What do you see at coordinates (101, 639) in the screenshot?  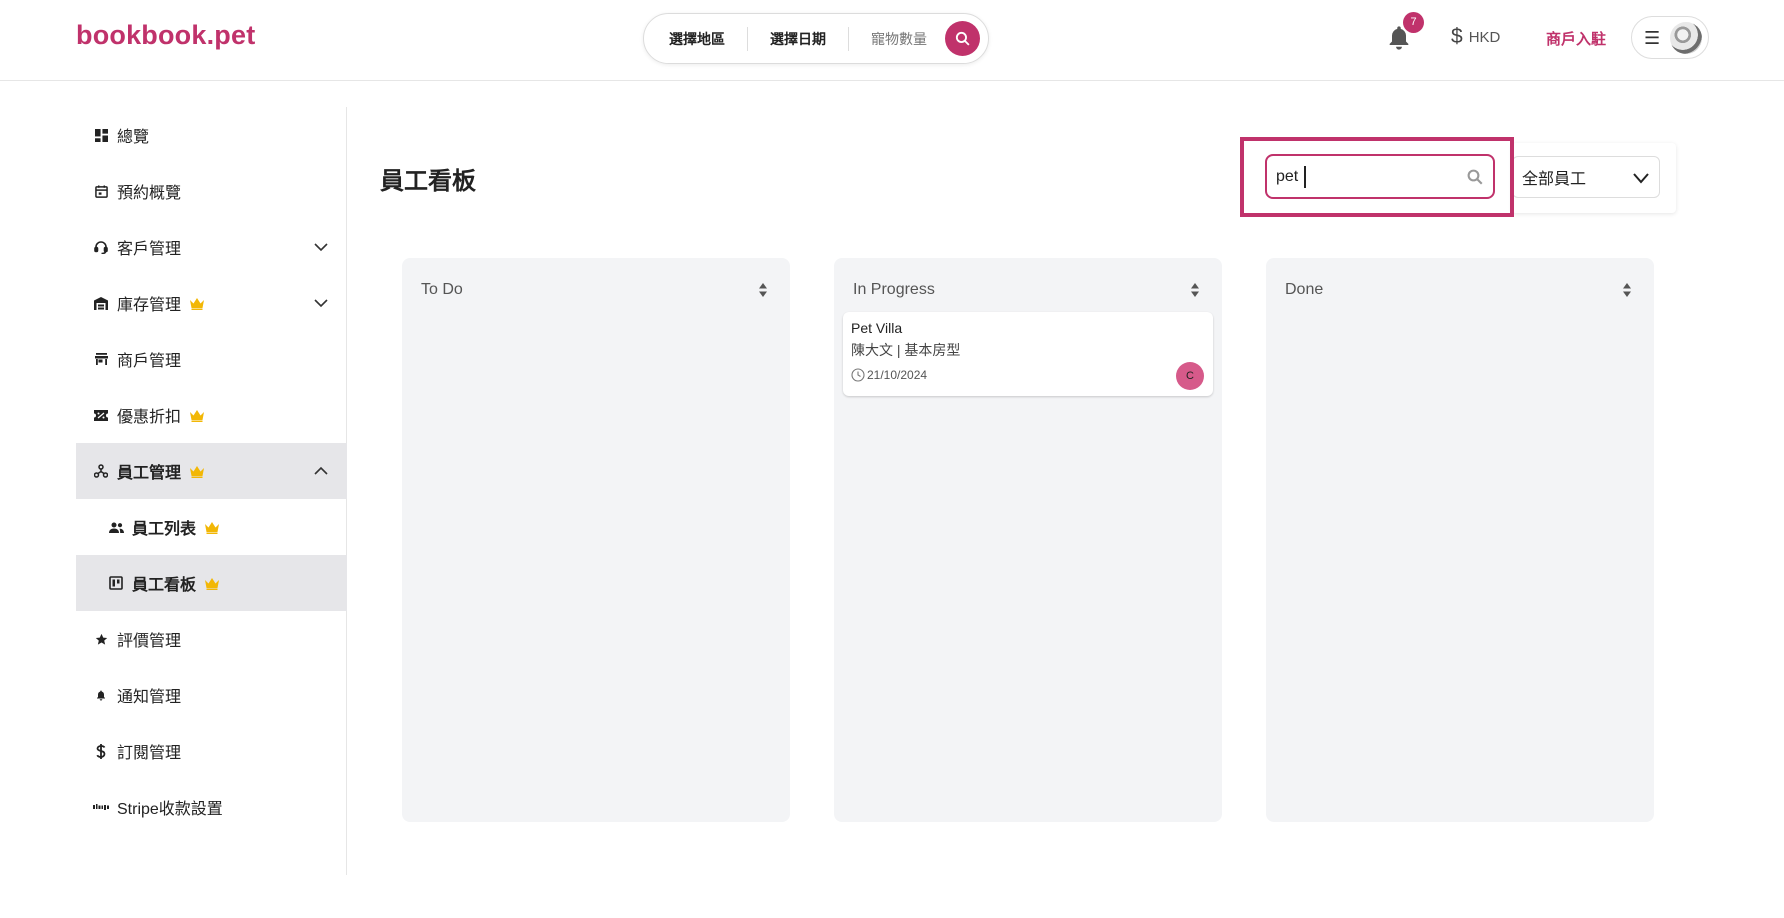 I see `star-icon` at bounding box center [101, 639].